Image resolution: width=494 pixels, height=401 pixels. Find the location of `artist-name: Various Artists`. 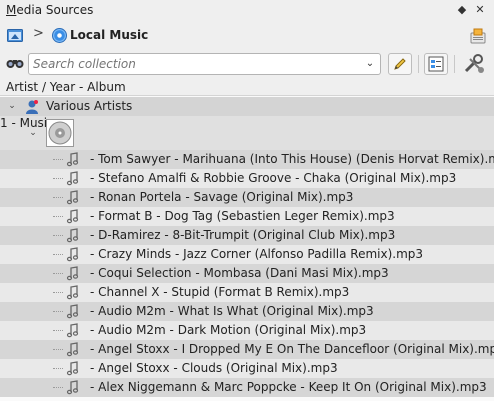

artist-name: Various Artists is located at coordinates (89, 106).